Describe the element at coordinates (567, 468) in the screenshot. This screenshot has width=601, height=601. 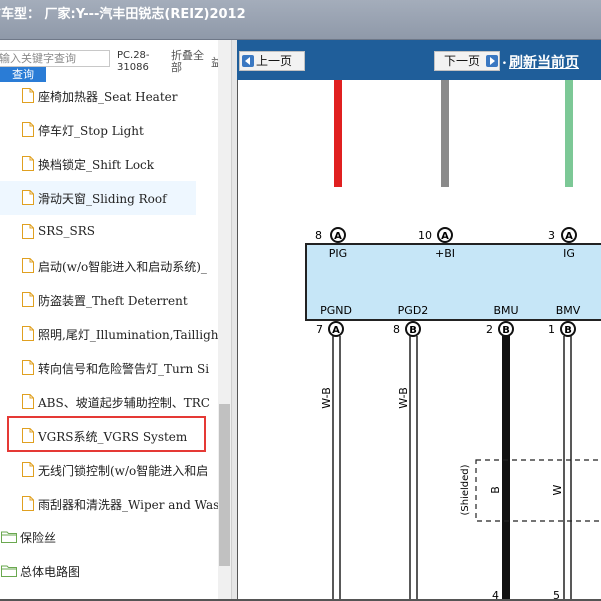
I see `wire-bmv` at that location.